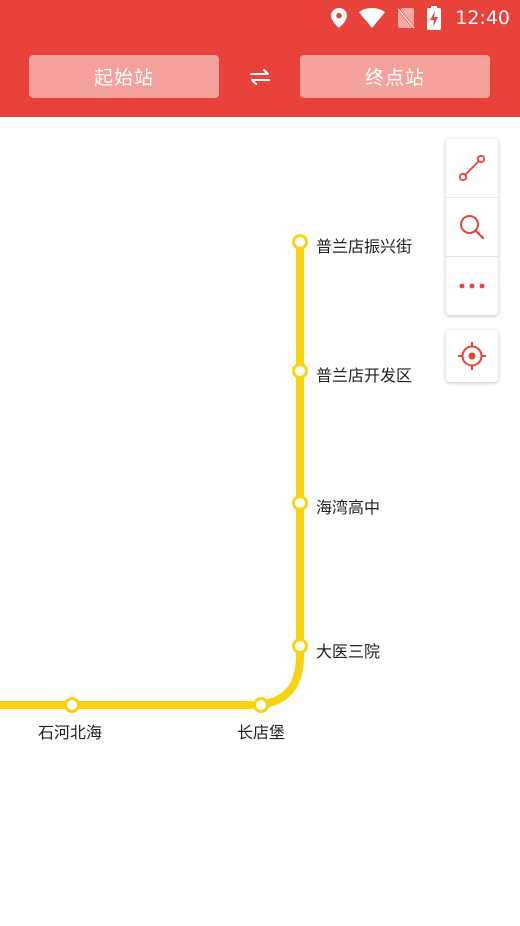 The height and width of the screenshot is (926, 520). I want to click on search-icon, so click(472, 227).